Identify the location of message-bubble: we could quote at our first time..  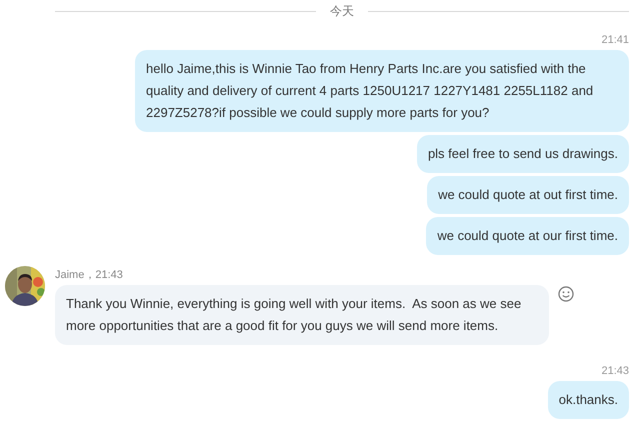
(527, 236).